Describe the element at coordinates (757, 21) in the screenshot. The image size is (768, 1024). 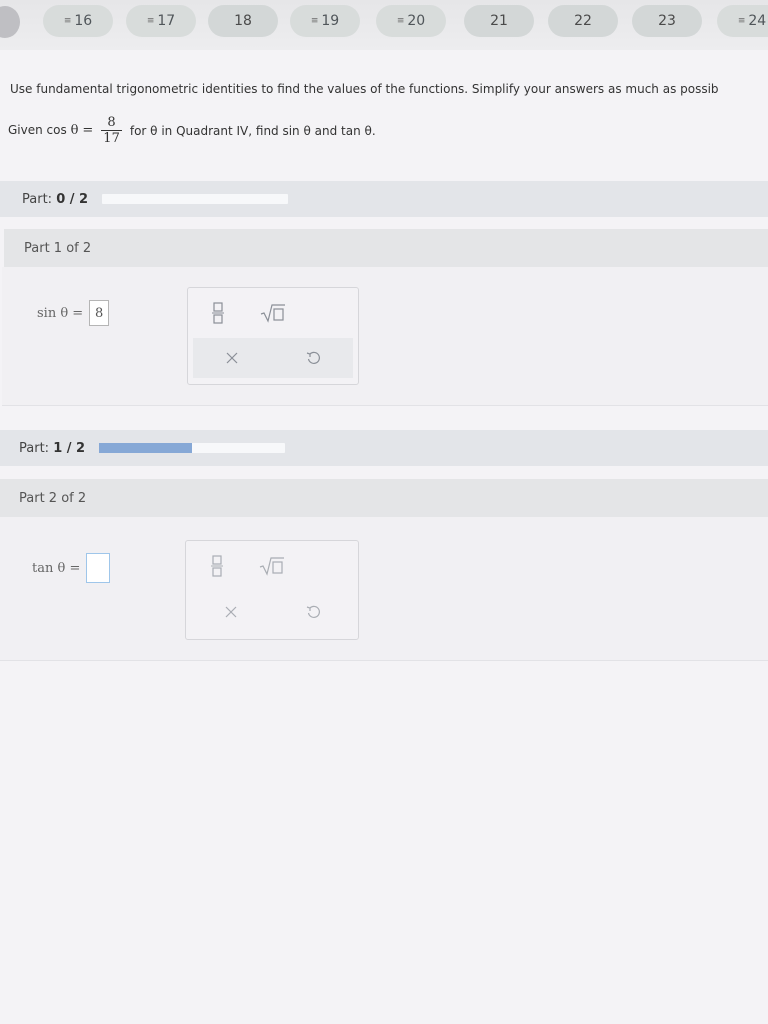
I see `question-number: 24` at that location.